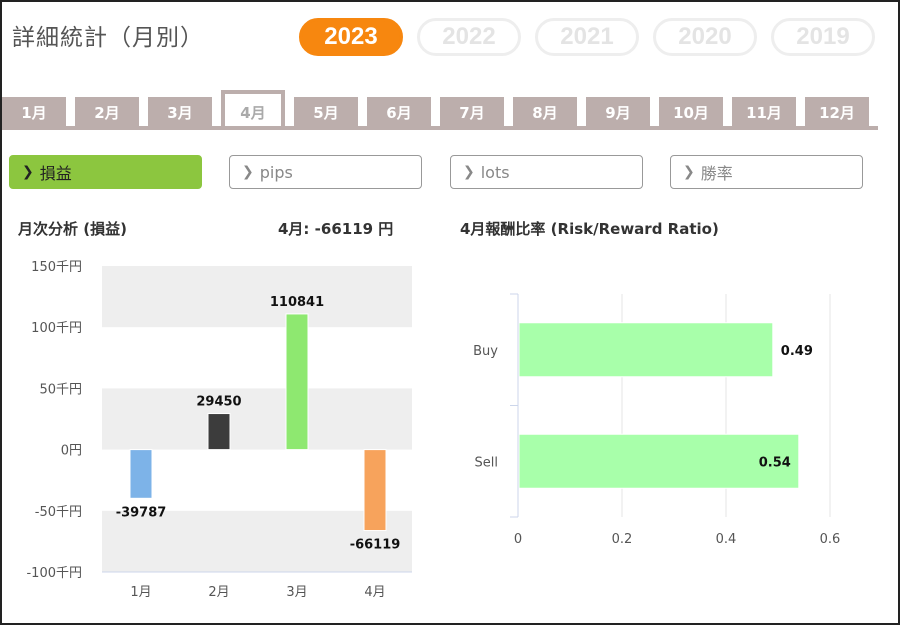  I want to click on month-tab-12: 12月, so click(837, 112).